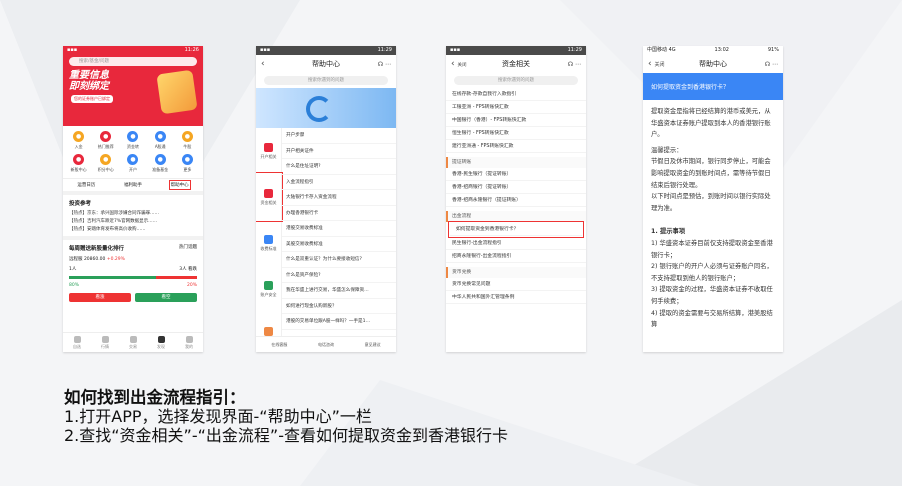  I want to click on deposit-icon: ●, so click(79, 136).